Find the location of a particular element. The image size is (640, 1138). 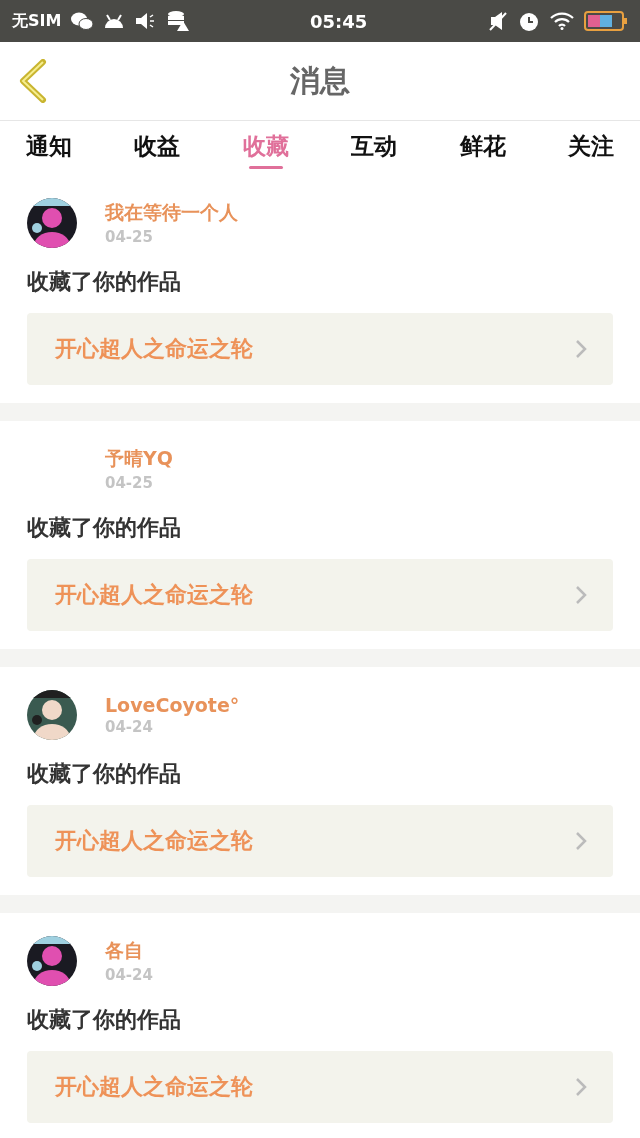

tab: 互动 is located at coordinates (374, 148).